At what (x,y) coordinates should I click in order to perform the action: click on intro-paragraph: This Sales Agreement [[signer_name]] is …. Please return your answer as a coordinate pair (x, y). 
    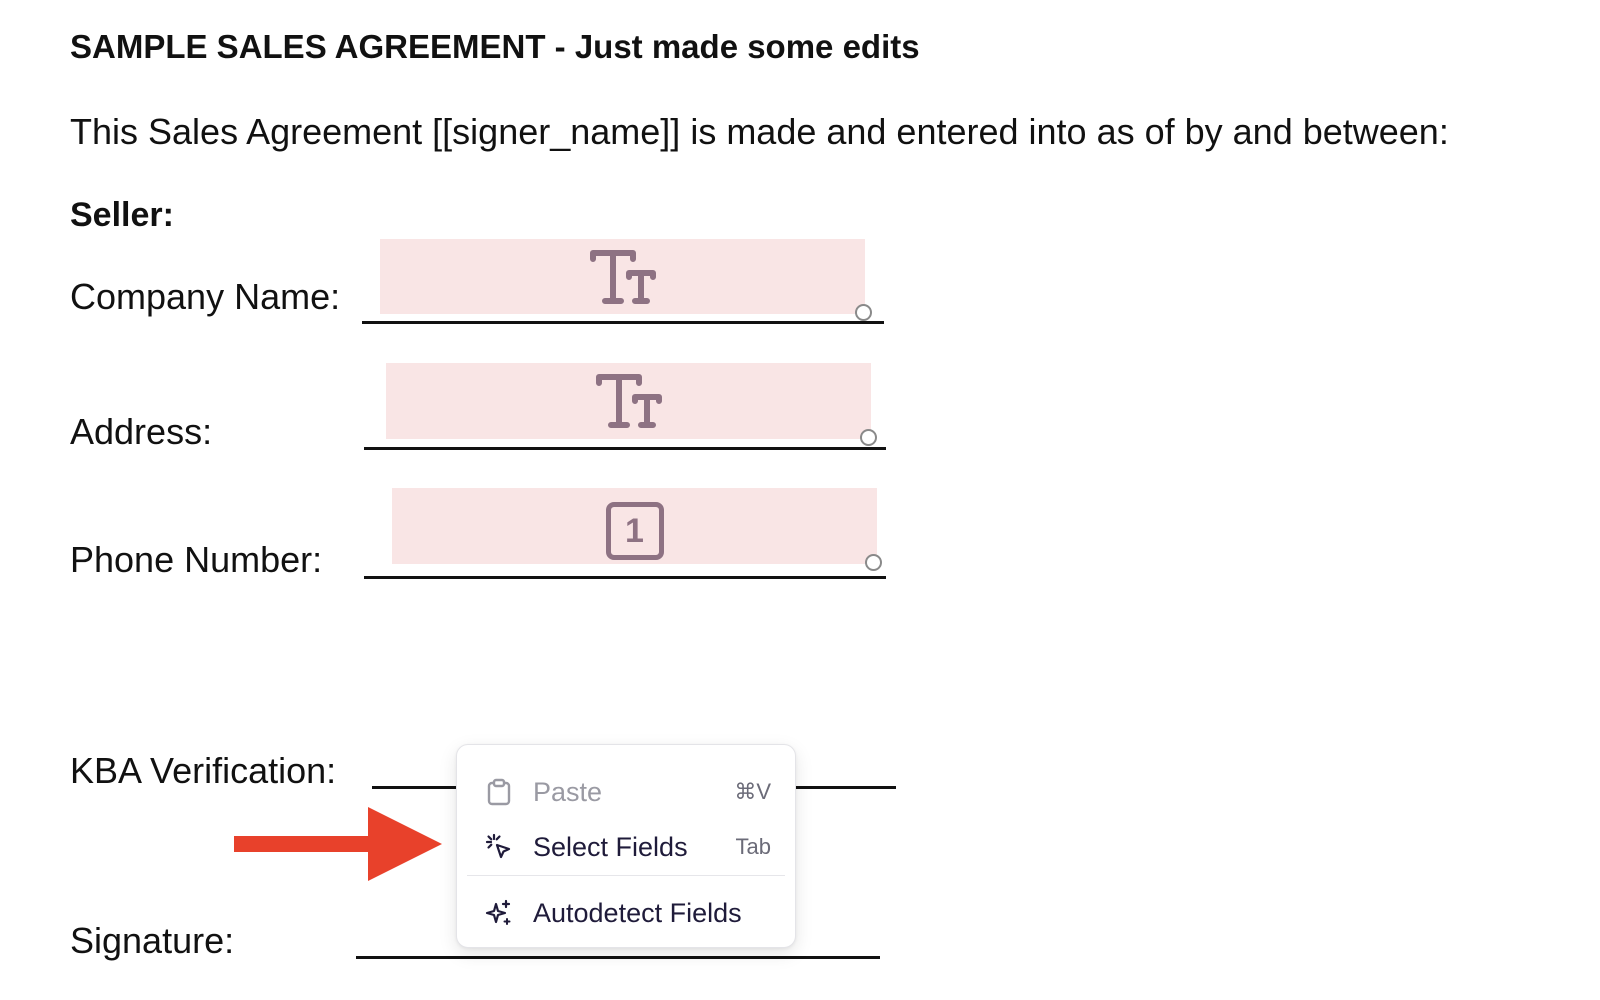
    Looking at the image, I should click on (759, 131).